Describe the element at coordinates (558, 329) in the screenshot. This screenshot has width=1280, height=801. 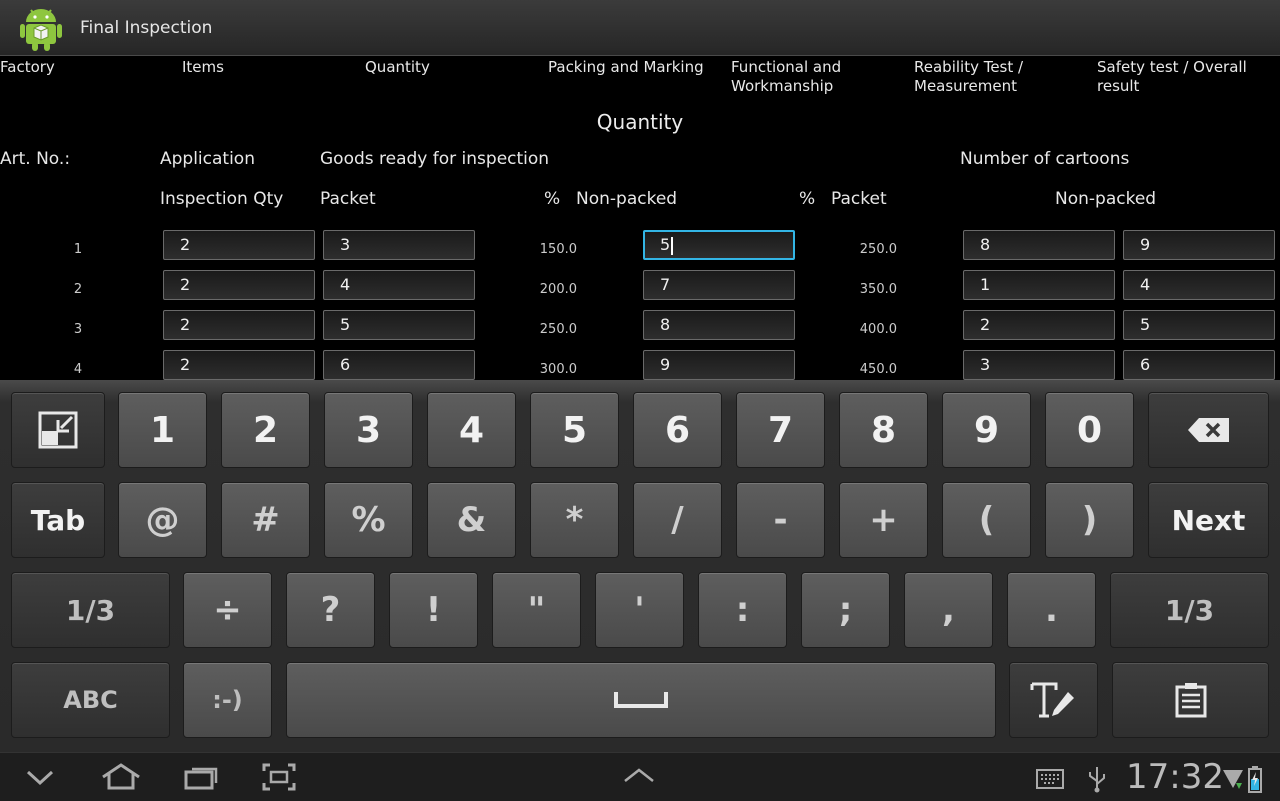
I see `packet-percent: 250.0` at that location.